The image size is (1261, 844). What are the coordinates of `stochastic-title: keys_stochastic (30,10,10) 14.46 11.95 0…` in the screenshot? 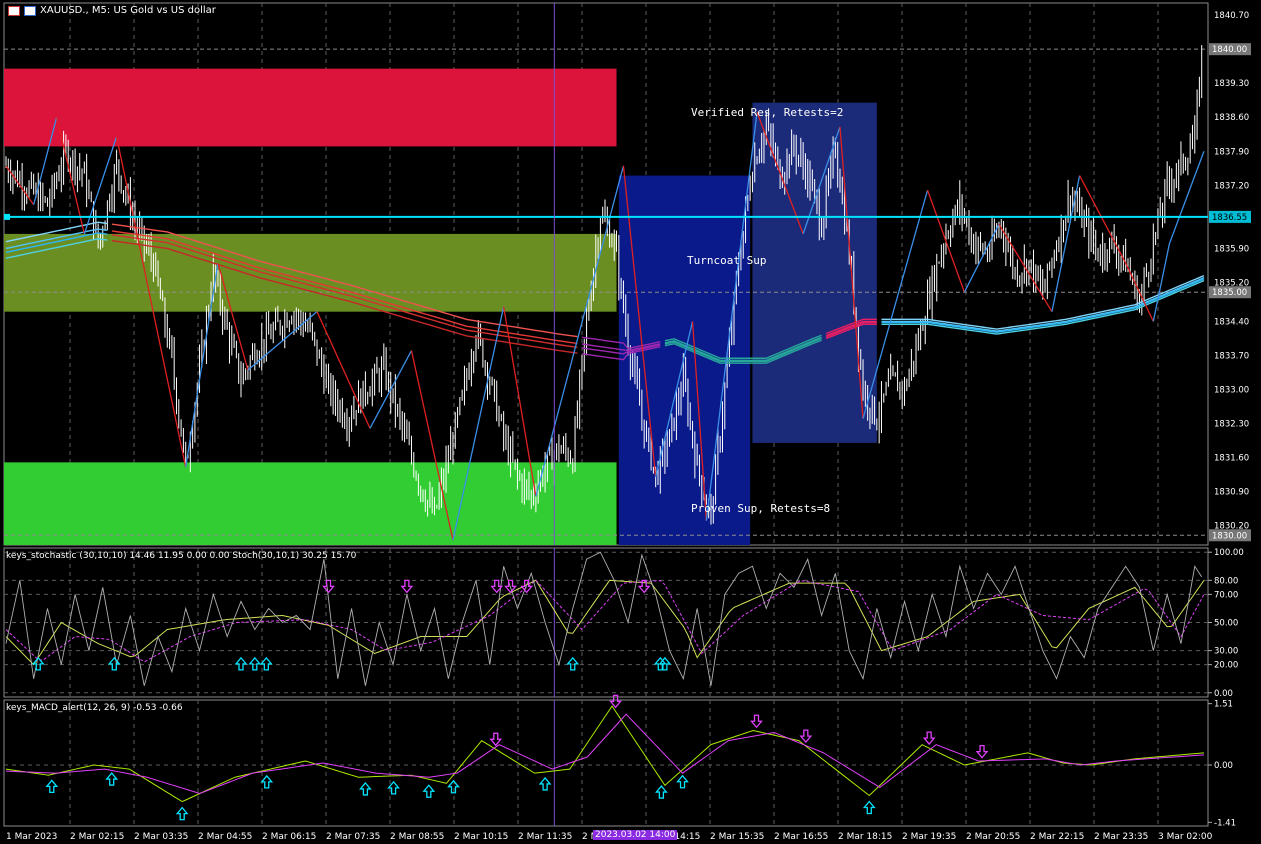 It's located at (181, 556).